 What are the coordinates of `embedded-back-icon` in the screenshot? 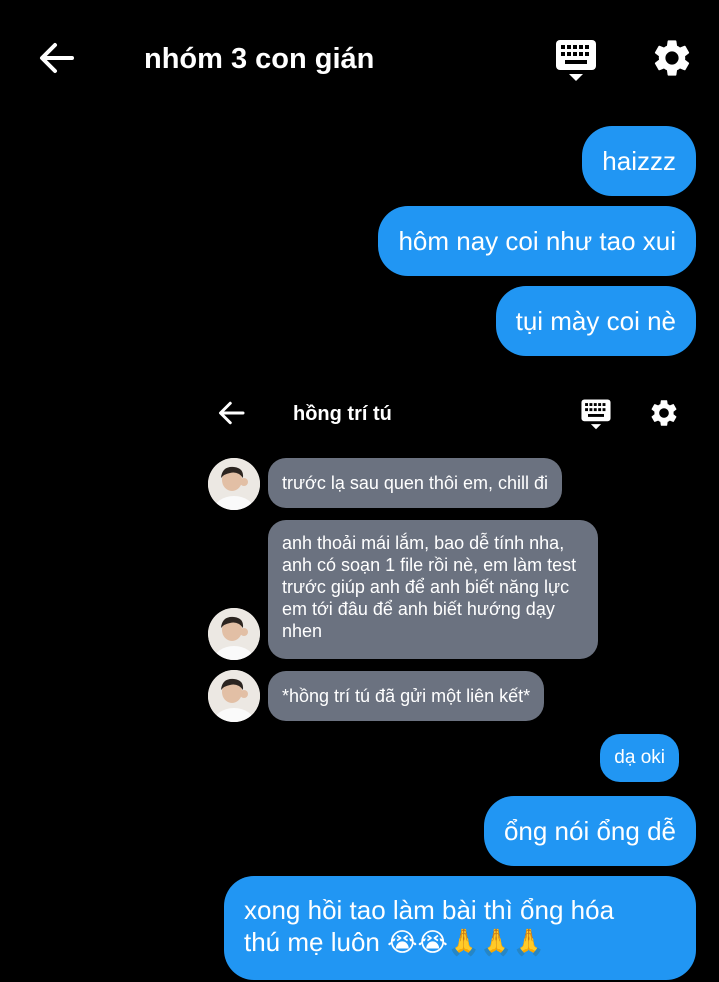 It's located at (231, 413).